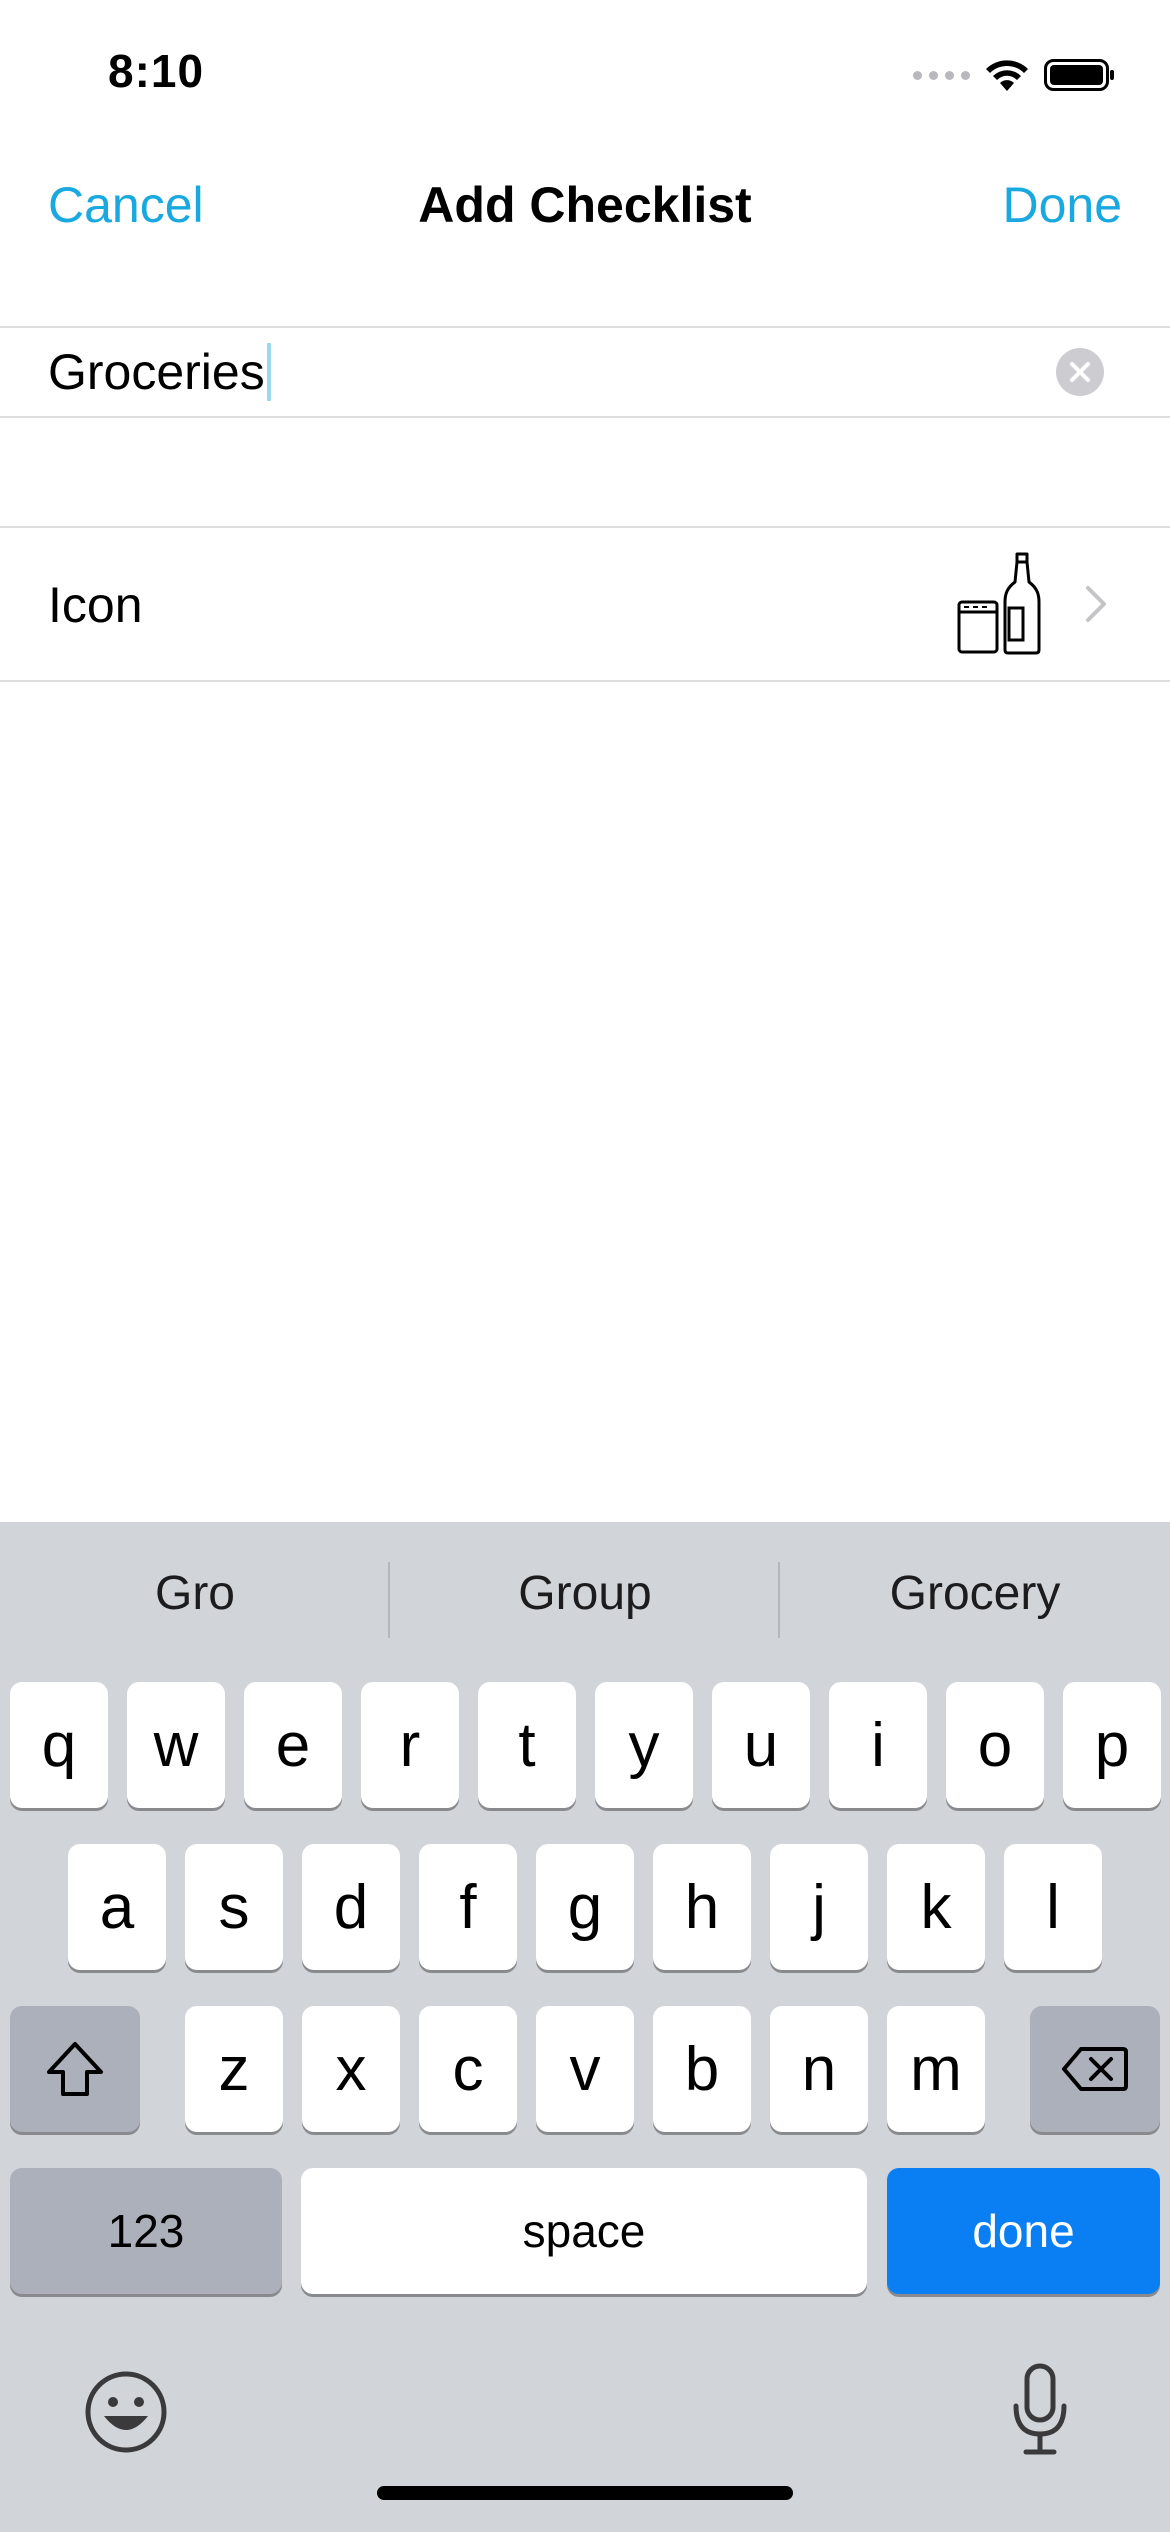 This screenshot has width=1170, height=2532. Describe the element at coordinates (410, 1745) in the screenshot. I see `key-r: r` at that location.